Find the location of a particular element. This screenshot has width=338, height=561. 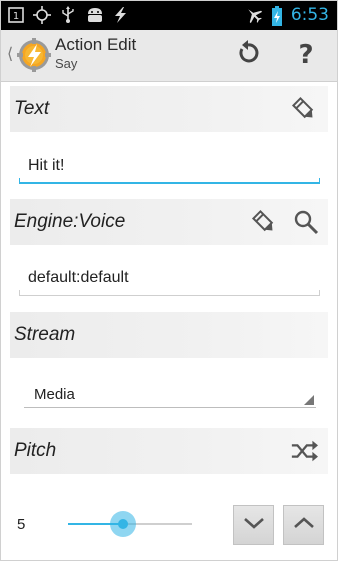

action-bar-subtitle: Say is located at coordinates (66, 63).